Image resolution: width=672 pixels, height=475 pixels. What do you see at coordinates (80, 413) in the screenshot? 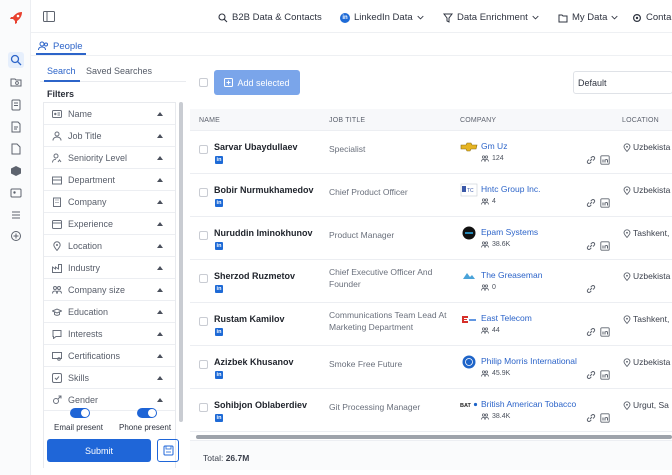
I see `email-present-toggle` at bounding box center [80, 413].